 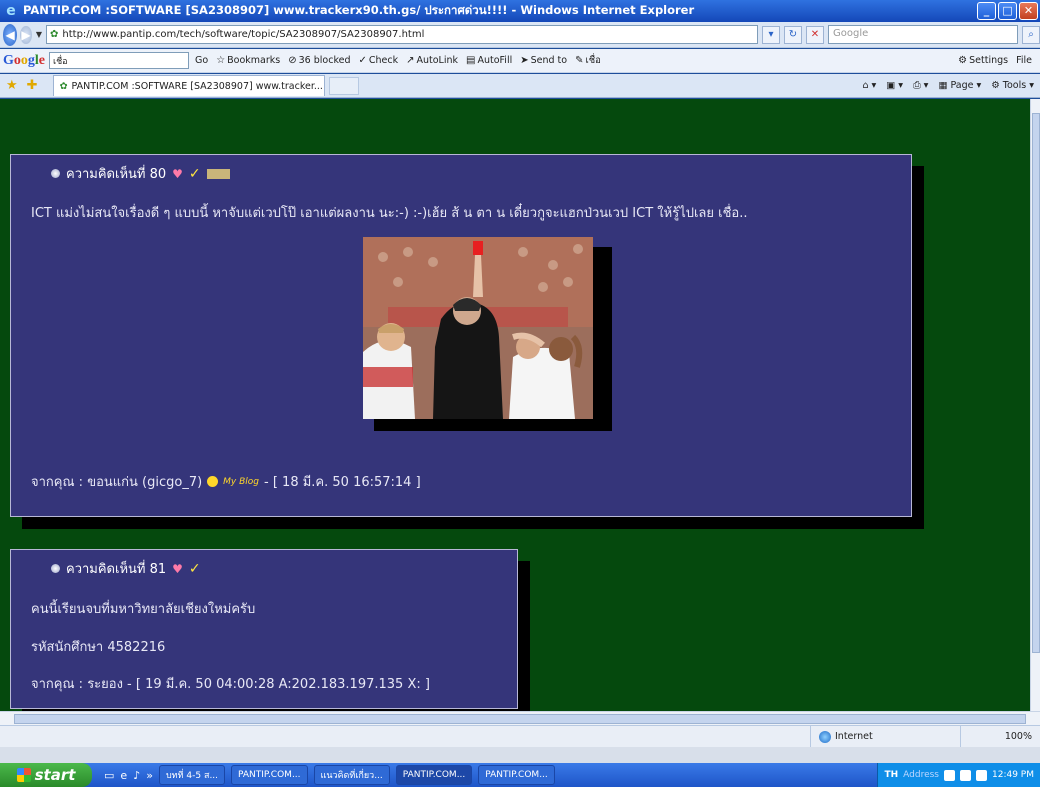 What do you see at coordinates (319, 60) in the screenshot?
I see `popup-blocker-button: ⊘ 36 blocked` at bounding box center [319, 60].